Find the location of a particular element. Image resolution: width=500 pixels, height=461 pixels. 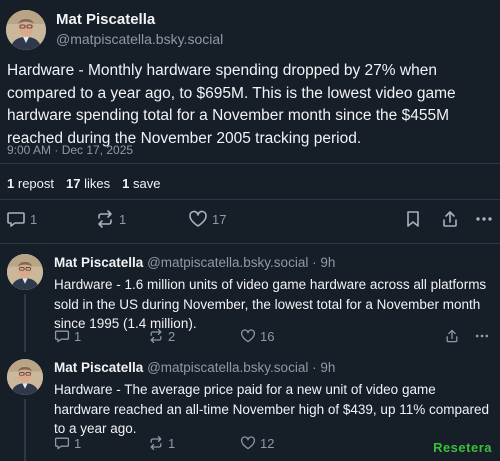

like-button: 17 is located at coordinates (207, 219).